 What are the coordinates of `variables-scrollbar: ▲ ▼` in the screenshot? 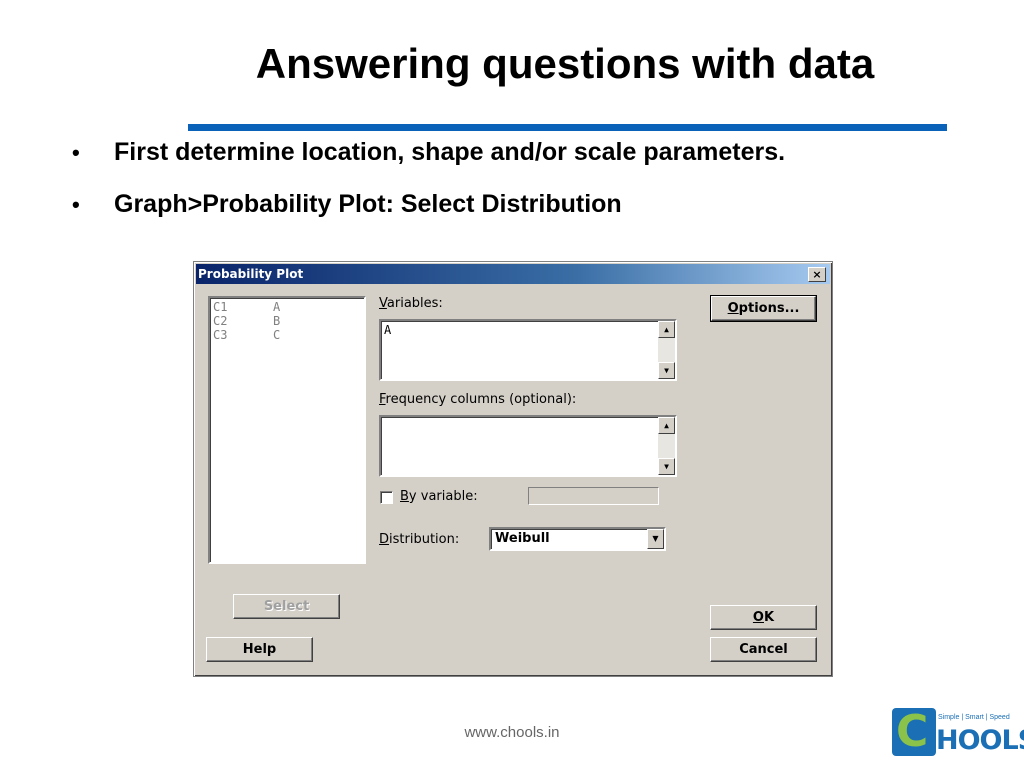 It's located at (666, 350).